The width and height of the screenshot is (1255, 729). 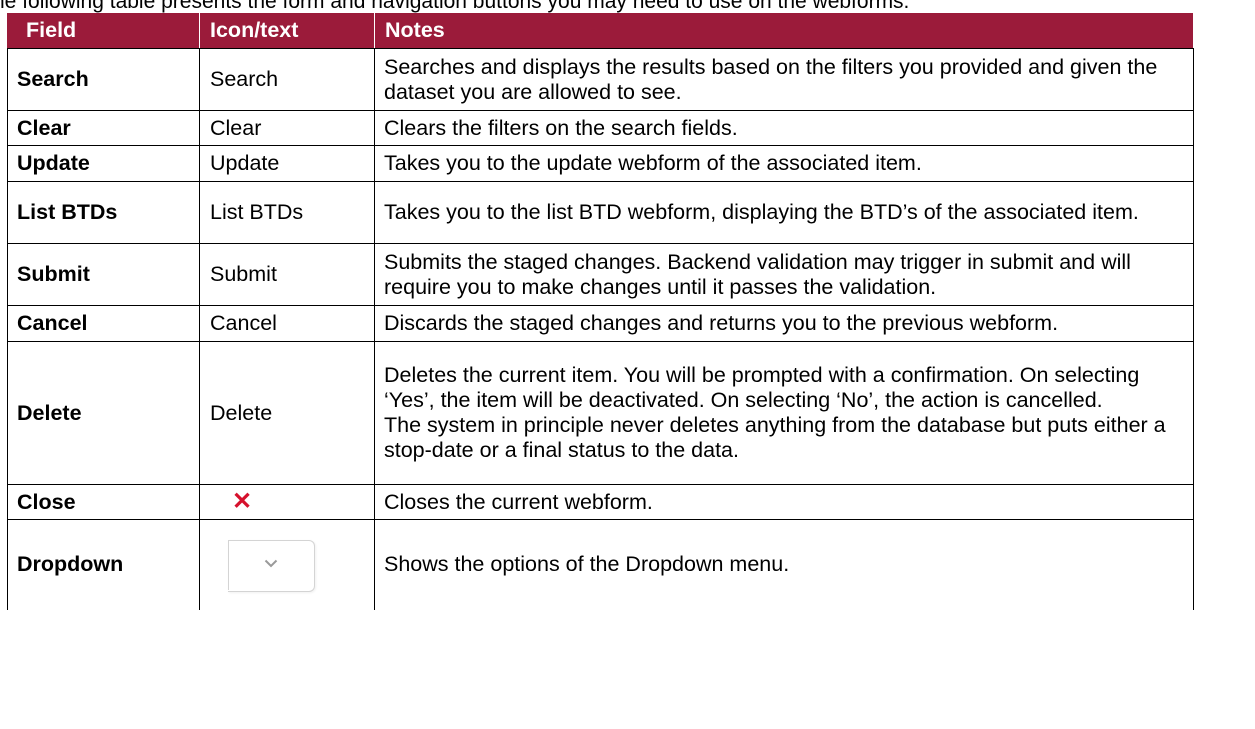 What do you see at coordinates (287, 163) in the screenshot?
I see `icon-text: Update` at bounding box center [287, 163].